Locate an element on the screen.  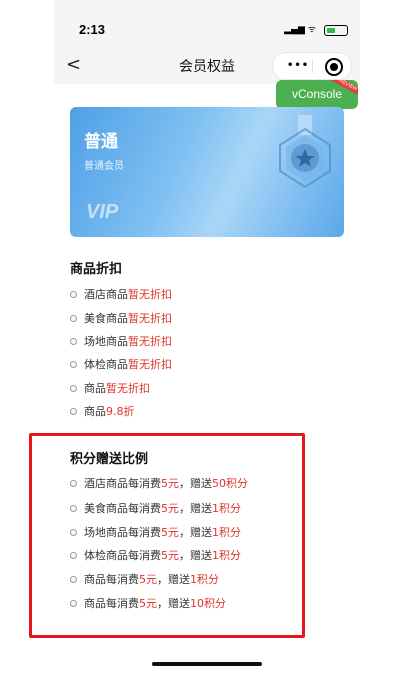
discount-item: 商品9.8折 is located at coordinates (102, 411).